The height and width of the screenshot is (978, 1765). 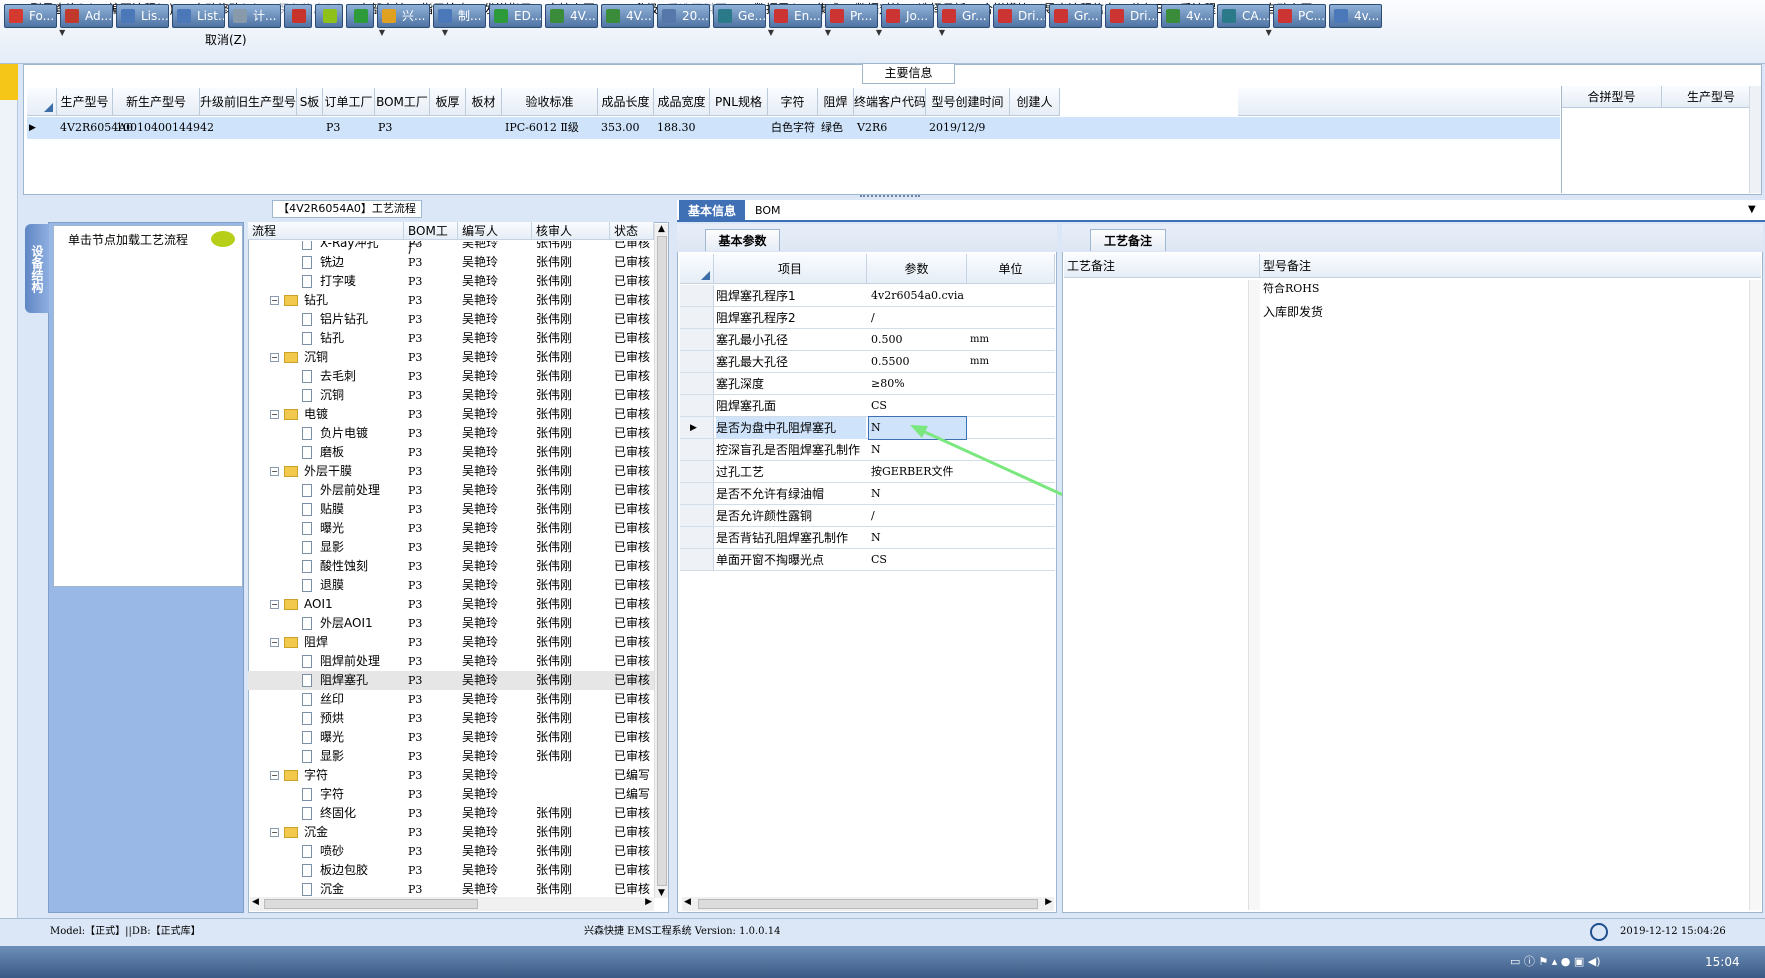 I want to click on tree-row: 字符 P3 吴艳玲 已编写, so click(x=451, y=794).